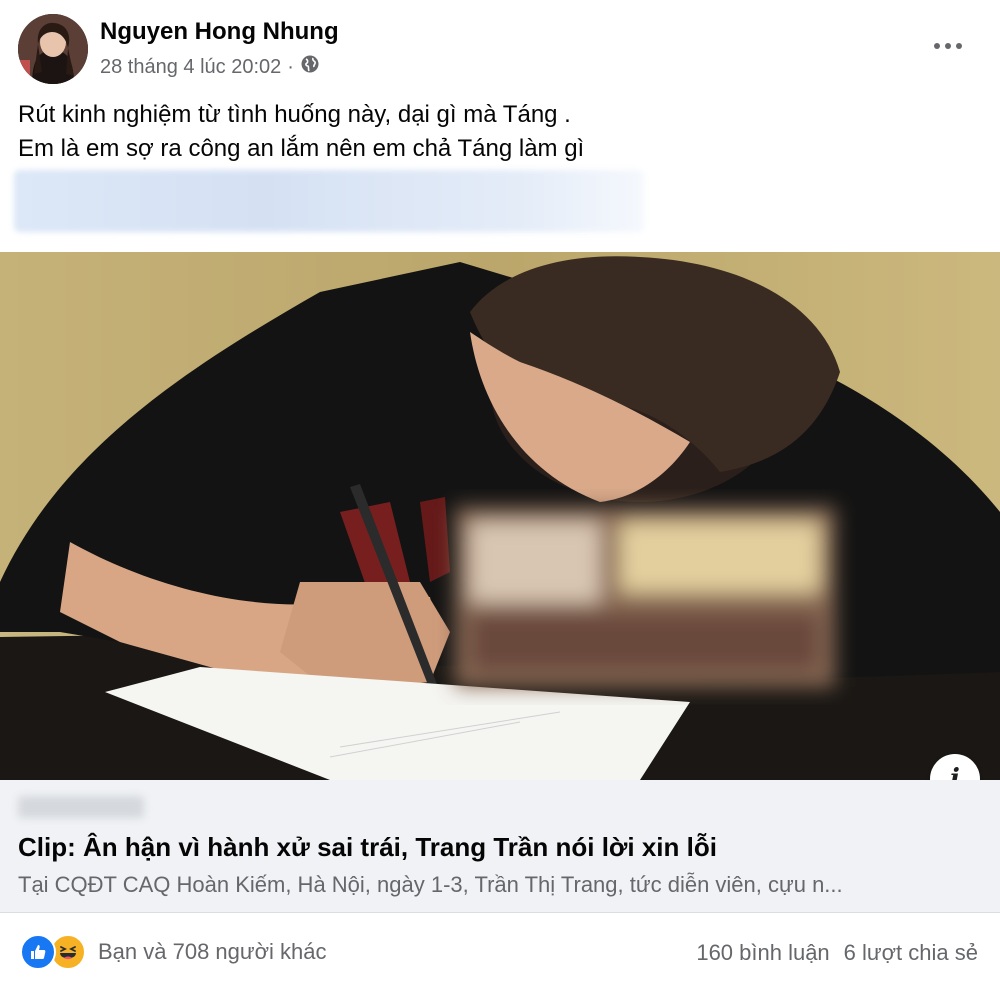 Image resolution: width=1000 pixels, height=986 pixels. I want to click on engagement-stats: 160 bình luận 6 lượt chia sẻ, so click(837, 953).